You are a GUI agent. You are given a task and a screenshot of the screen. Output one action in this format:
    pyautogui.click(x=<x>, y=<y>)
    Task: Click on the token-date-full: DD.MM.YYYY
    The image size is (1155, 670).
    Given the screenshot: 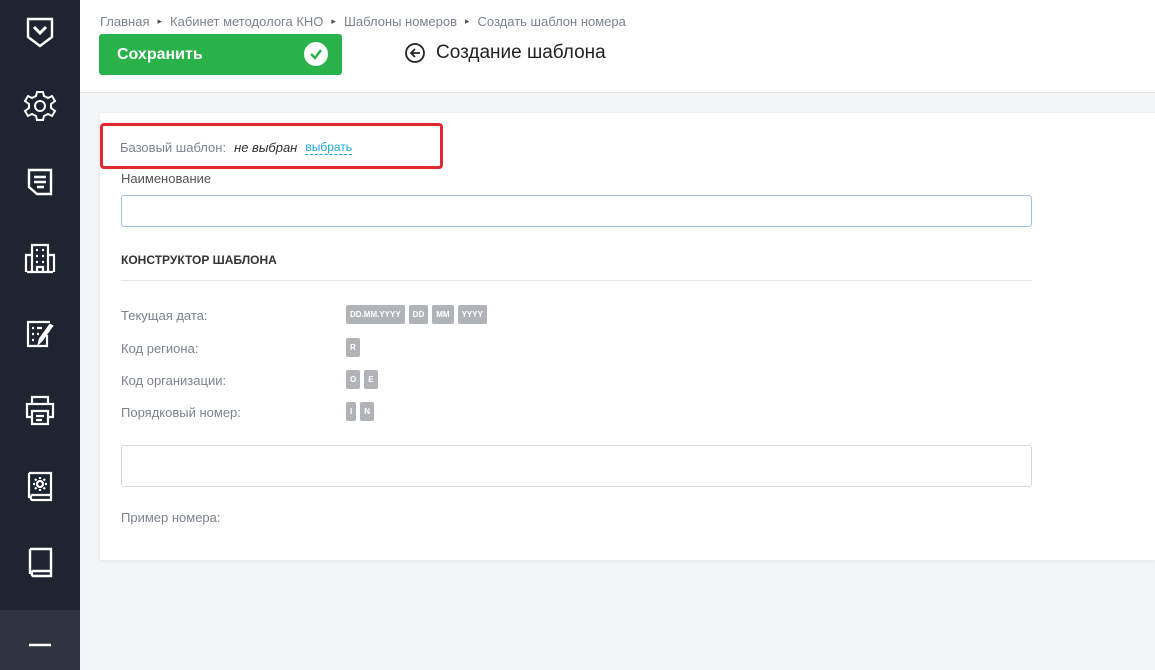 What is the action you would take?
    pyautogui.click(x=375, y=314)
    